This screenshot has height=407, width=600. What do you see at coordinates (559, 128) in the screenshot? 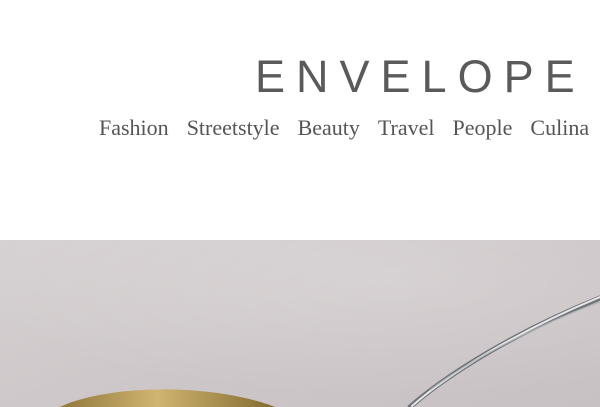
I see `nav-item-culina: Culina` at bounding box center [559, 128].